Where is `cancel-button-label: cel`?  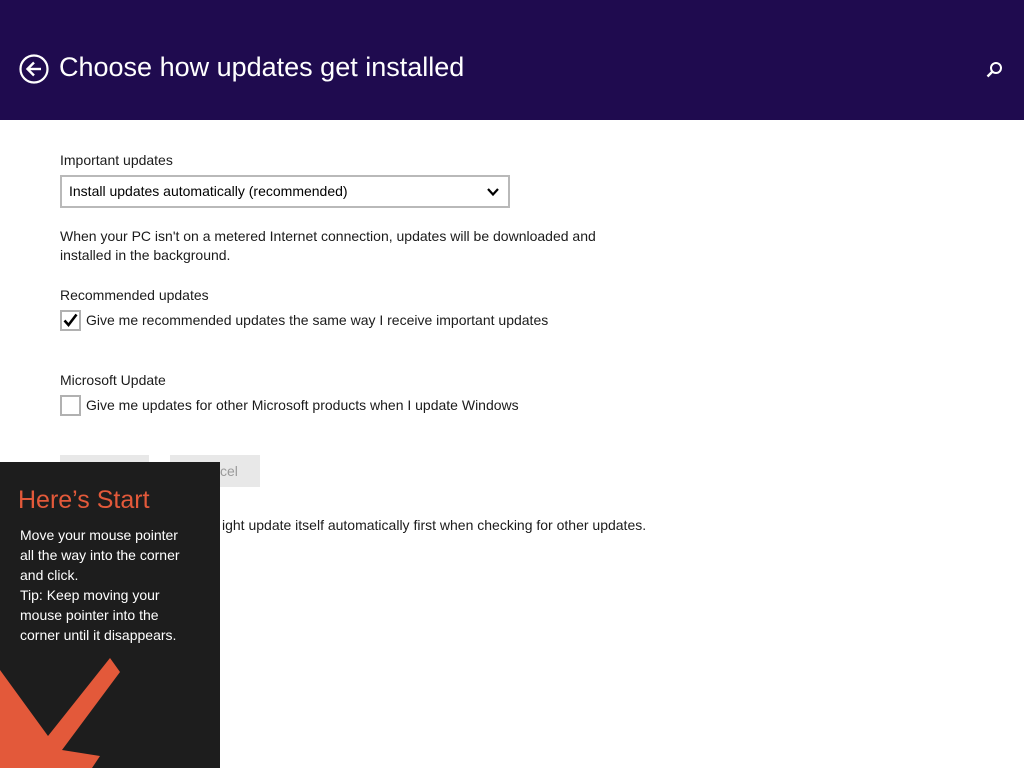 cancel-button-label: cel is located at coordinates (229, 471).